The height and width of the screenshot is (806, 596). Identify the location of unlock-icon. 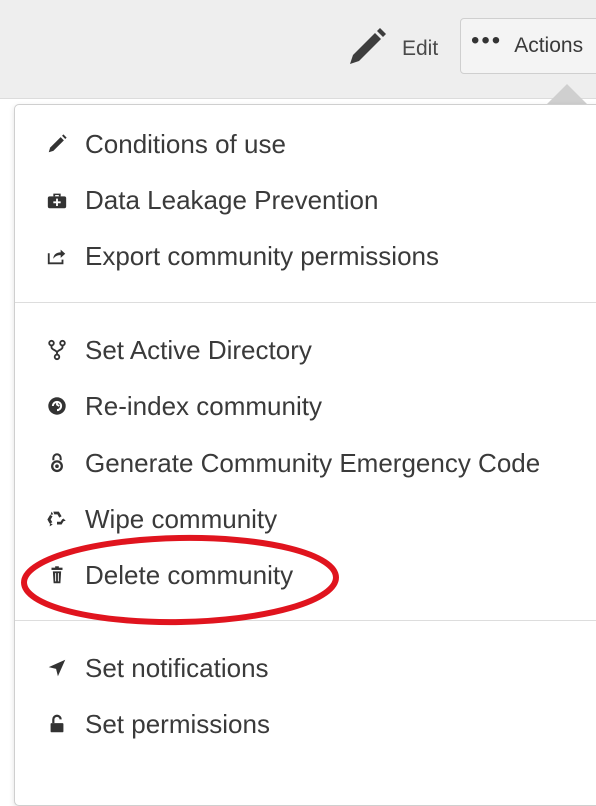
(57, 724).